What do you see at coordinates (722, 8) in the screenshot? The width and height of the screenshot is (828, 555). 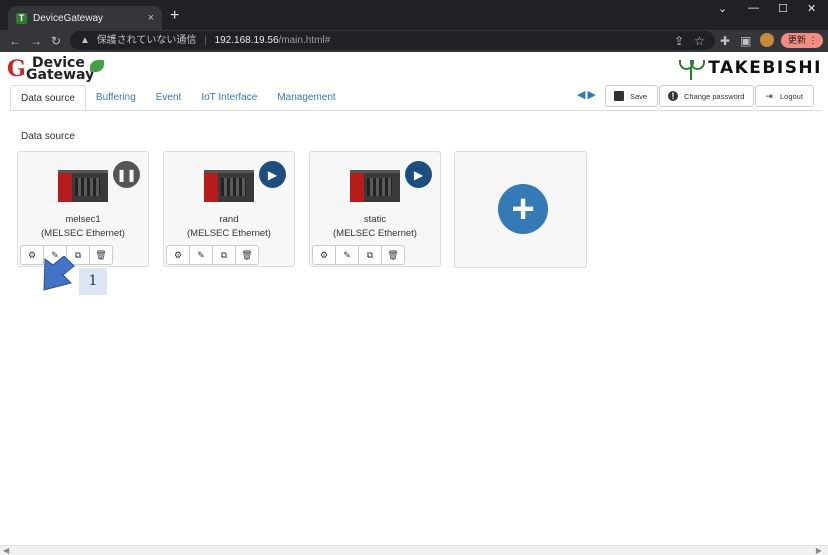 I see `tab-search-icon: ⌄` at bounding box center [722, 8].